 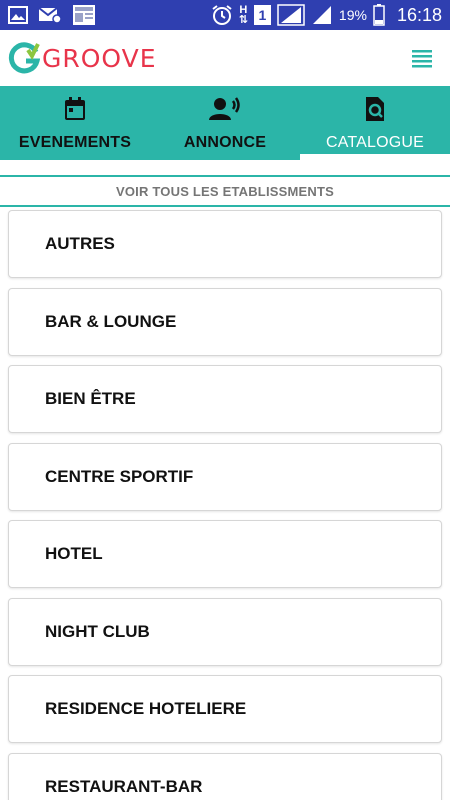 I want to click on category-item-autres: AUTRES, so click(x=225, y=244).